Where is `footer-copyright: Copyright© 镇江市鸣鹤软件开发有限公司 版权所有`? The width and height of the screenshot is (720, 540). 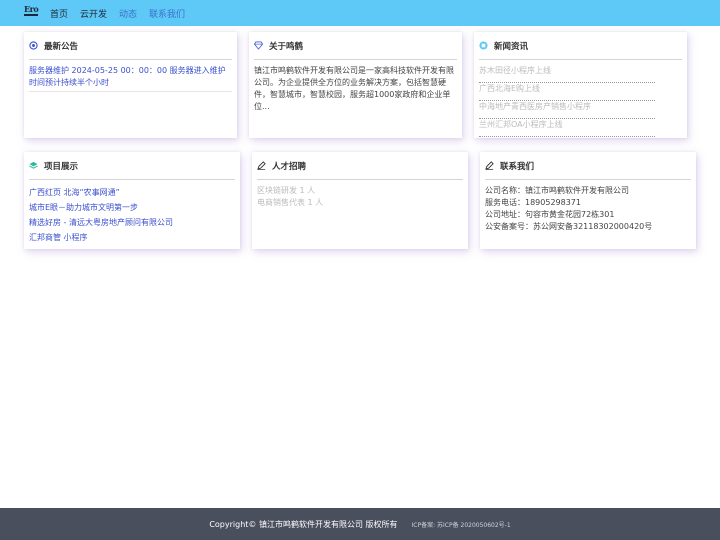 footer-copyright: Copyright© 镇江市鸣鹤软件开发有限公司 版权所有 is located at coordinates (303, 524).